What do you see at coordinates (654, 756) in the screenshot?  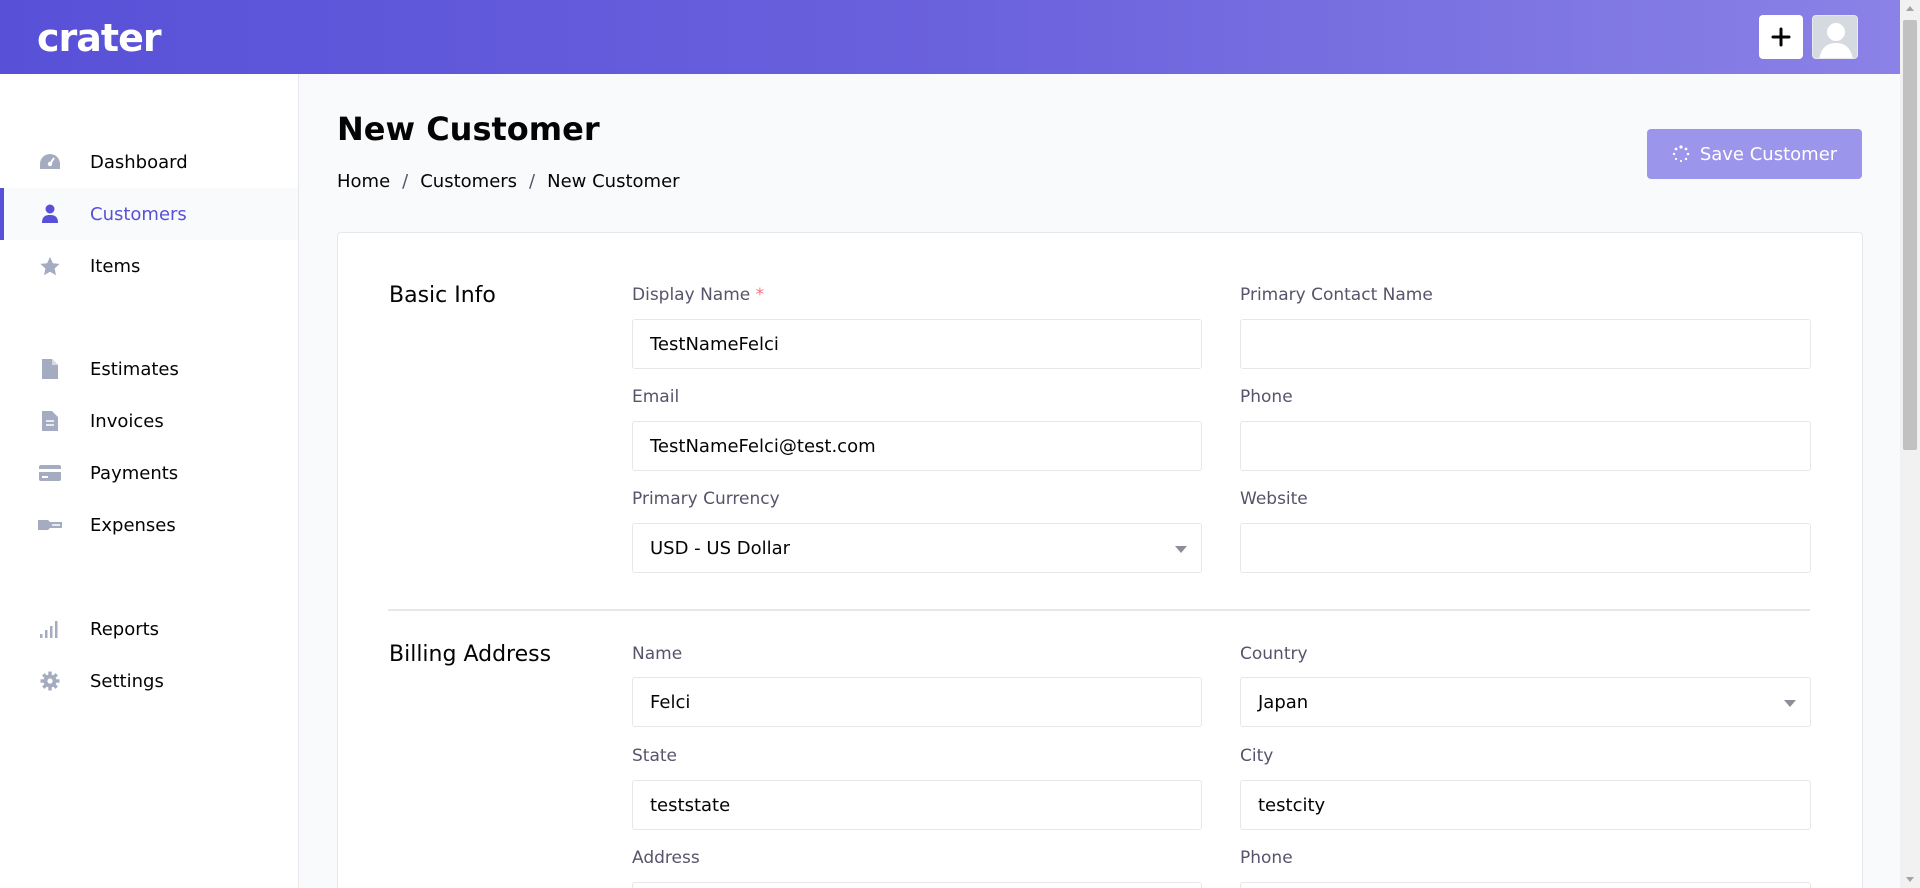 I see `billing-state-label: State` at bounding box center [654, 756].